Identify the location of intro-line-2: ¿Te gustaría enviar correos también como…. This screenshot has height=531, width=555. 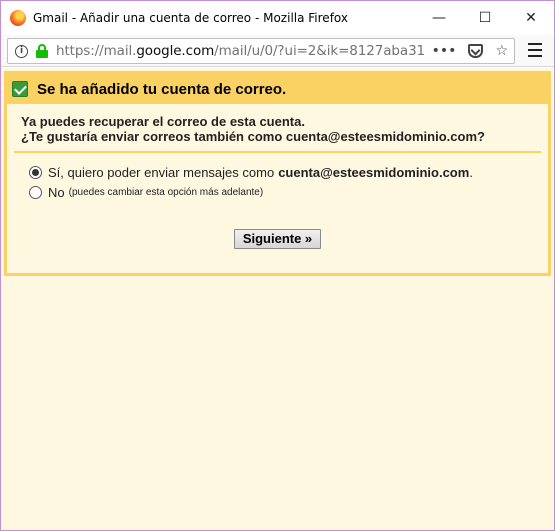
(253, 136).